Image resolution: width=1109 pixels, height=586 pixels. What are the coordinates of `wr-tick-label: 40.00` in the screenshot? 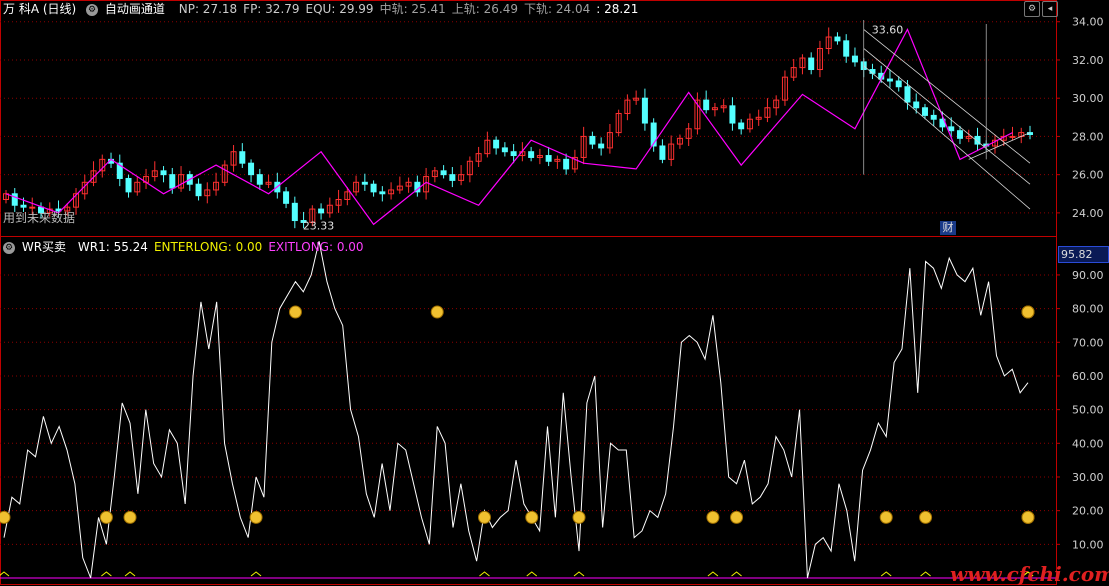 It's located at (1088, 443).